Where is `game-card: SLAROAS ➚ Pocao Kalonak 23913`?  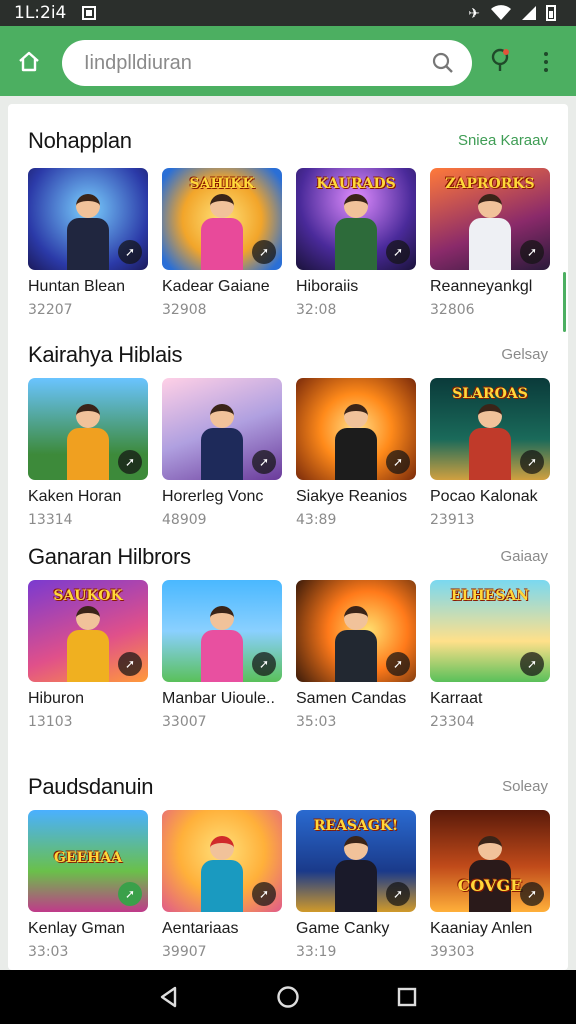
game-card: SLAROAS ➚ Pocao Kalonak 23913 is located at coordinates (490, 453).